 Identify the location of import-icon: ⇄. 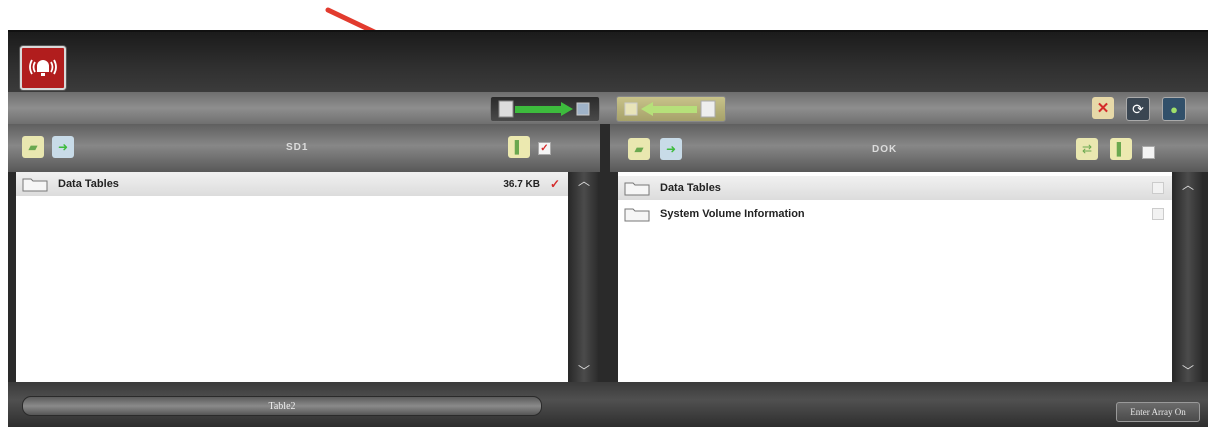
(1087, 149).